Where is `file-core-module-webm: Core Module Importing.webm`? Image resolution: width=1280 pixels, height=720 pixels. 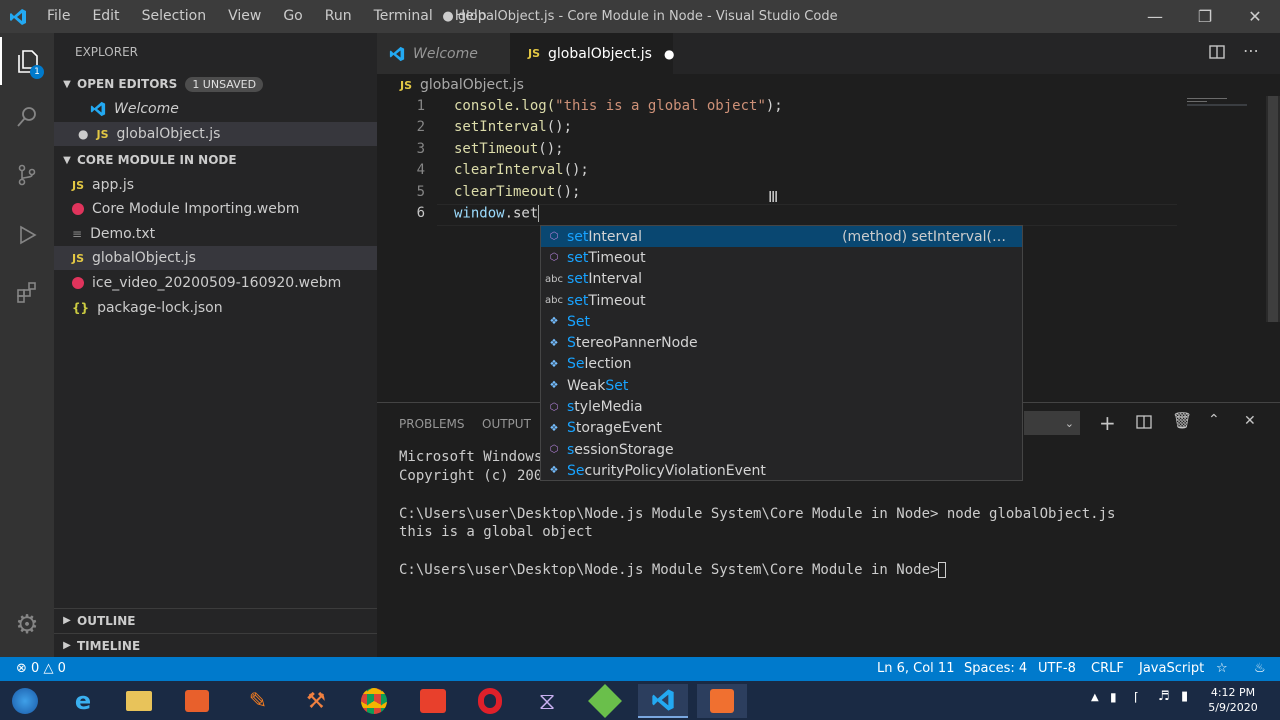 file-core-module-webm: Core Module Importing.webm is located at coordinates (215, 209).